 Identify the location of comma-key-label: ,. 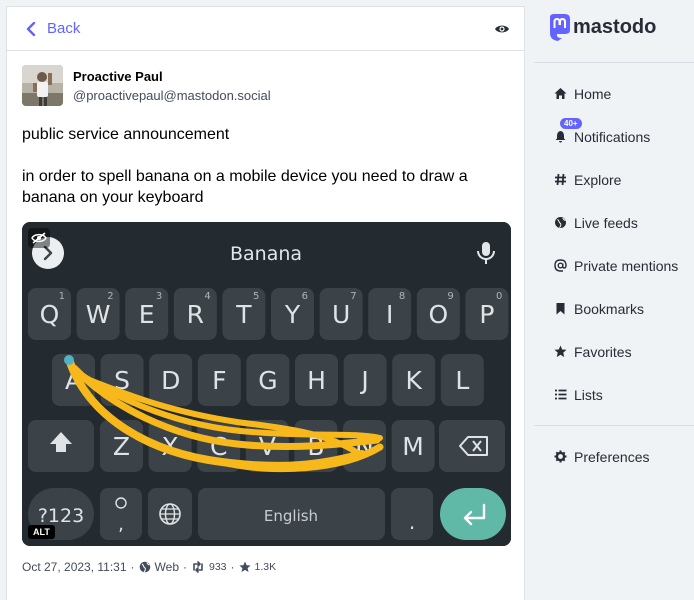
(121, 524).